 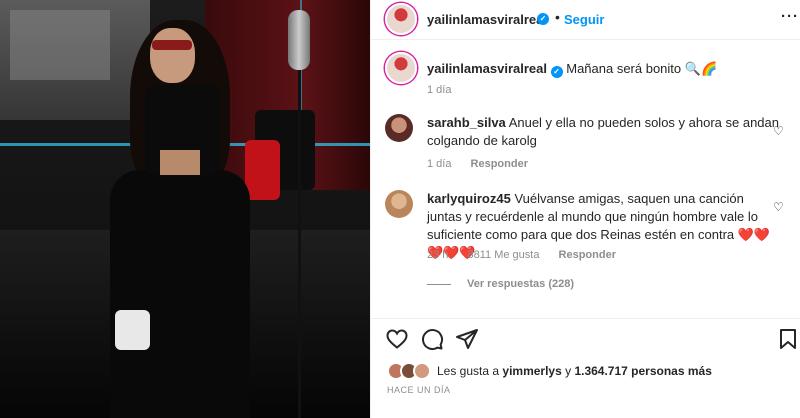 I want to click on post-header: yailinlamasviralreal ✓ • Seguir ···, so click(x=585, y=20).